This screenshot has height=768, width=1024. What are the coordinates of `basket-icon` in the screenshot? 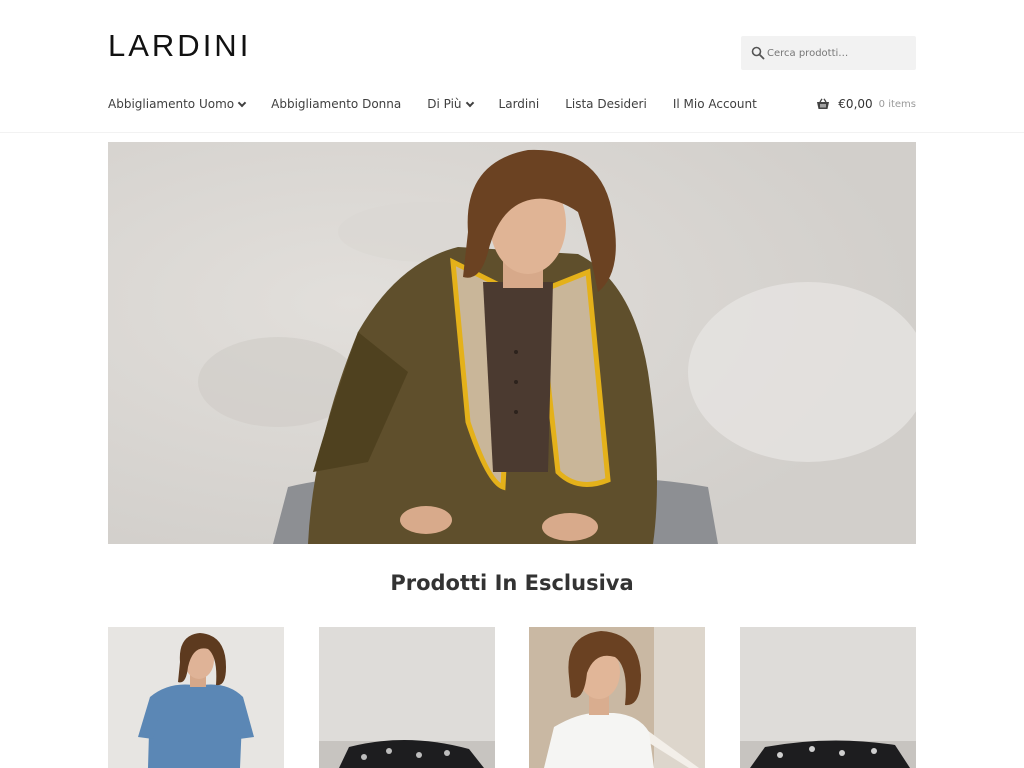 It's located at (823, 103).